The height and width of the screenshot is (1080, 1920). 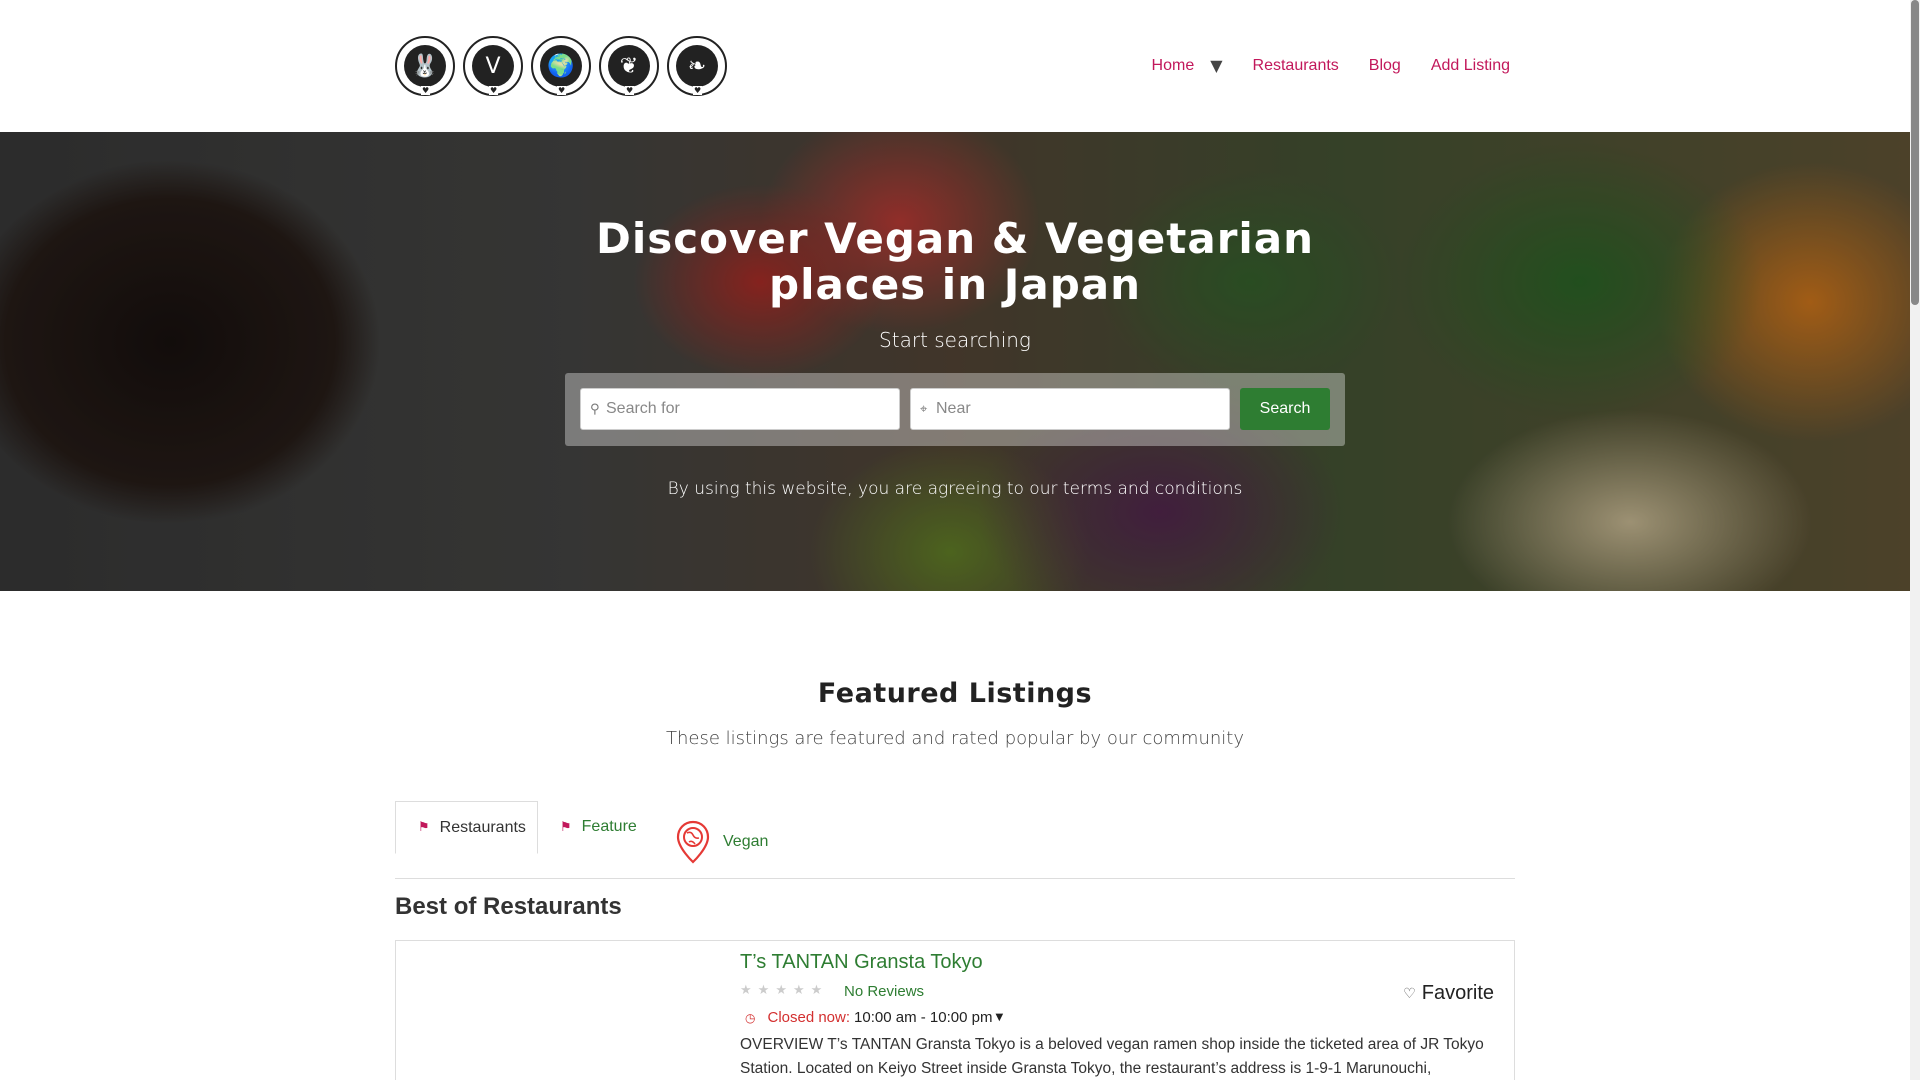 I want to click on hero-subtitle: Start searching, so click(x=955, y=340).